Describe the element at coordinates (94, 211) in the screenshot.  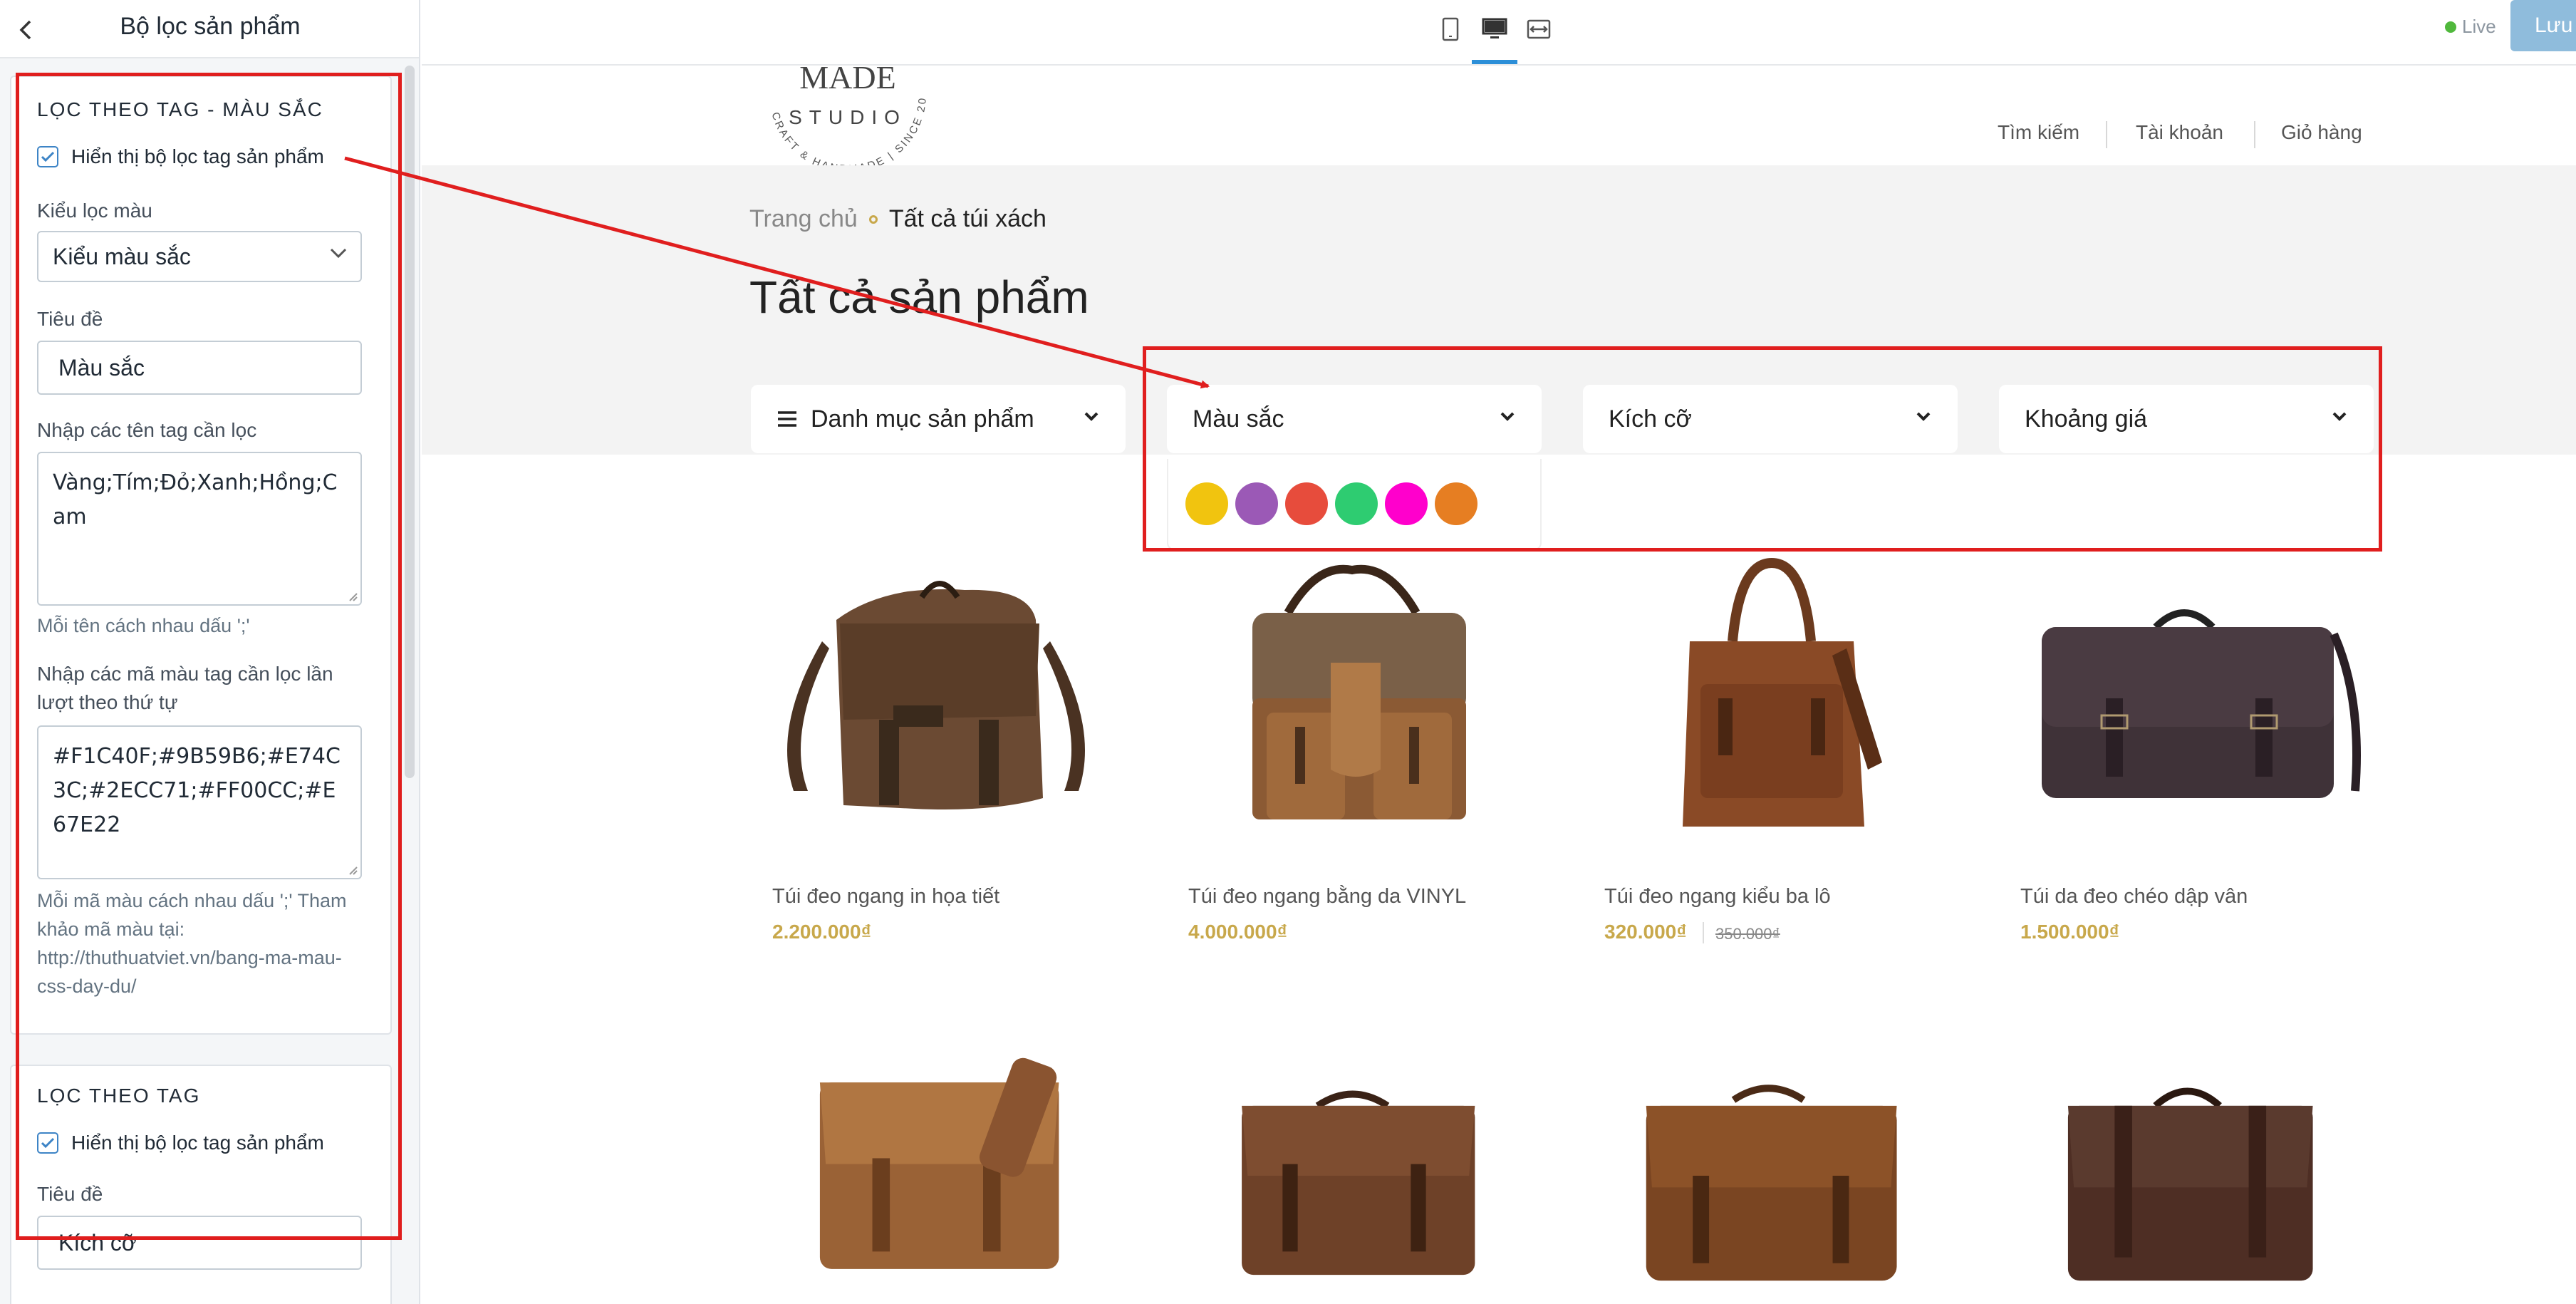
I see `color-style-label: Kiểu lọc màu` at that location.